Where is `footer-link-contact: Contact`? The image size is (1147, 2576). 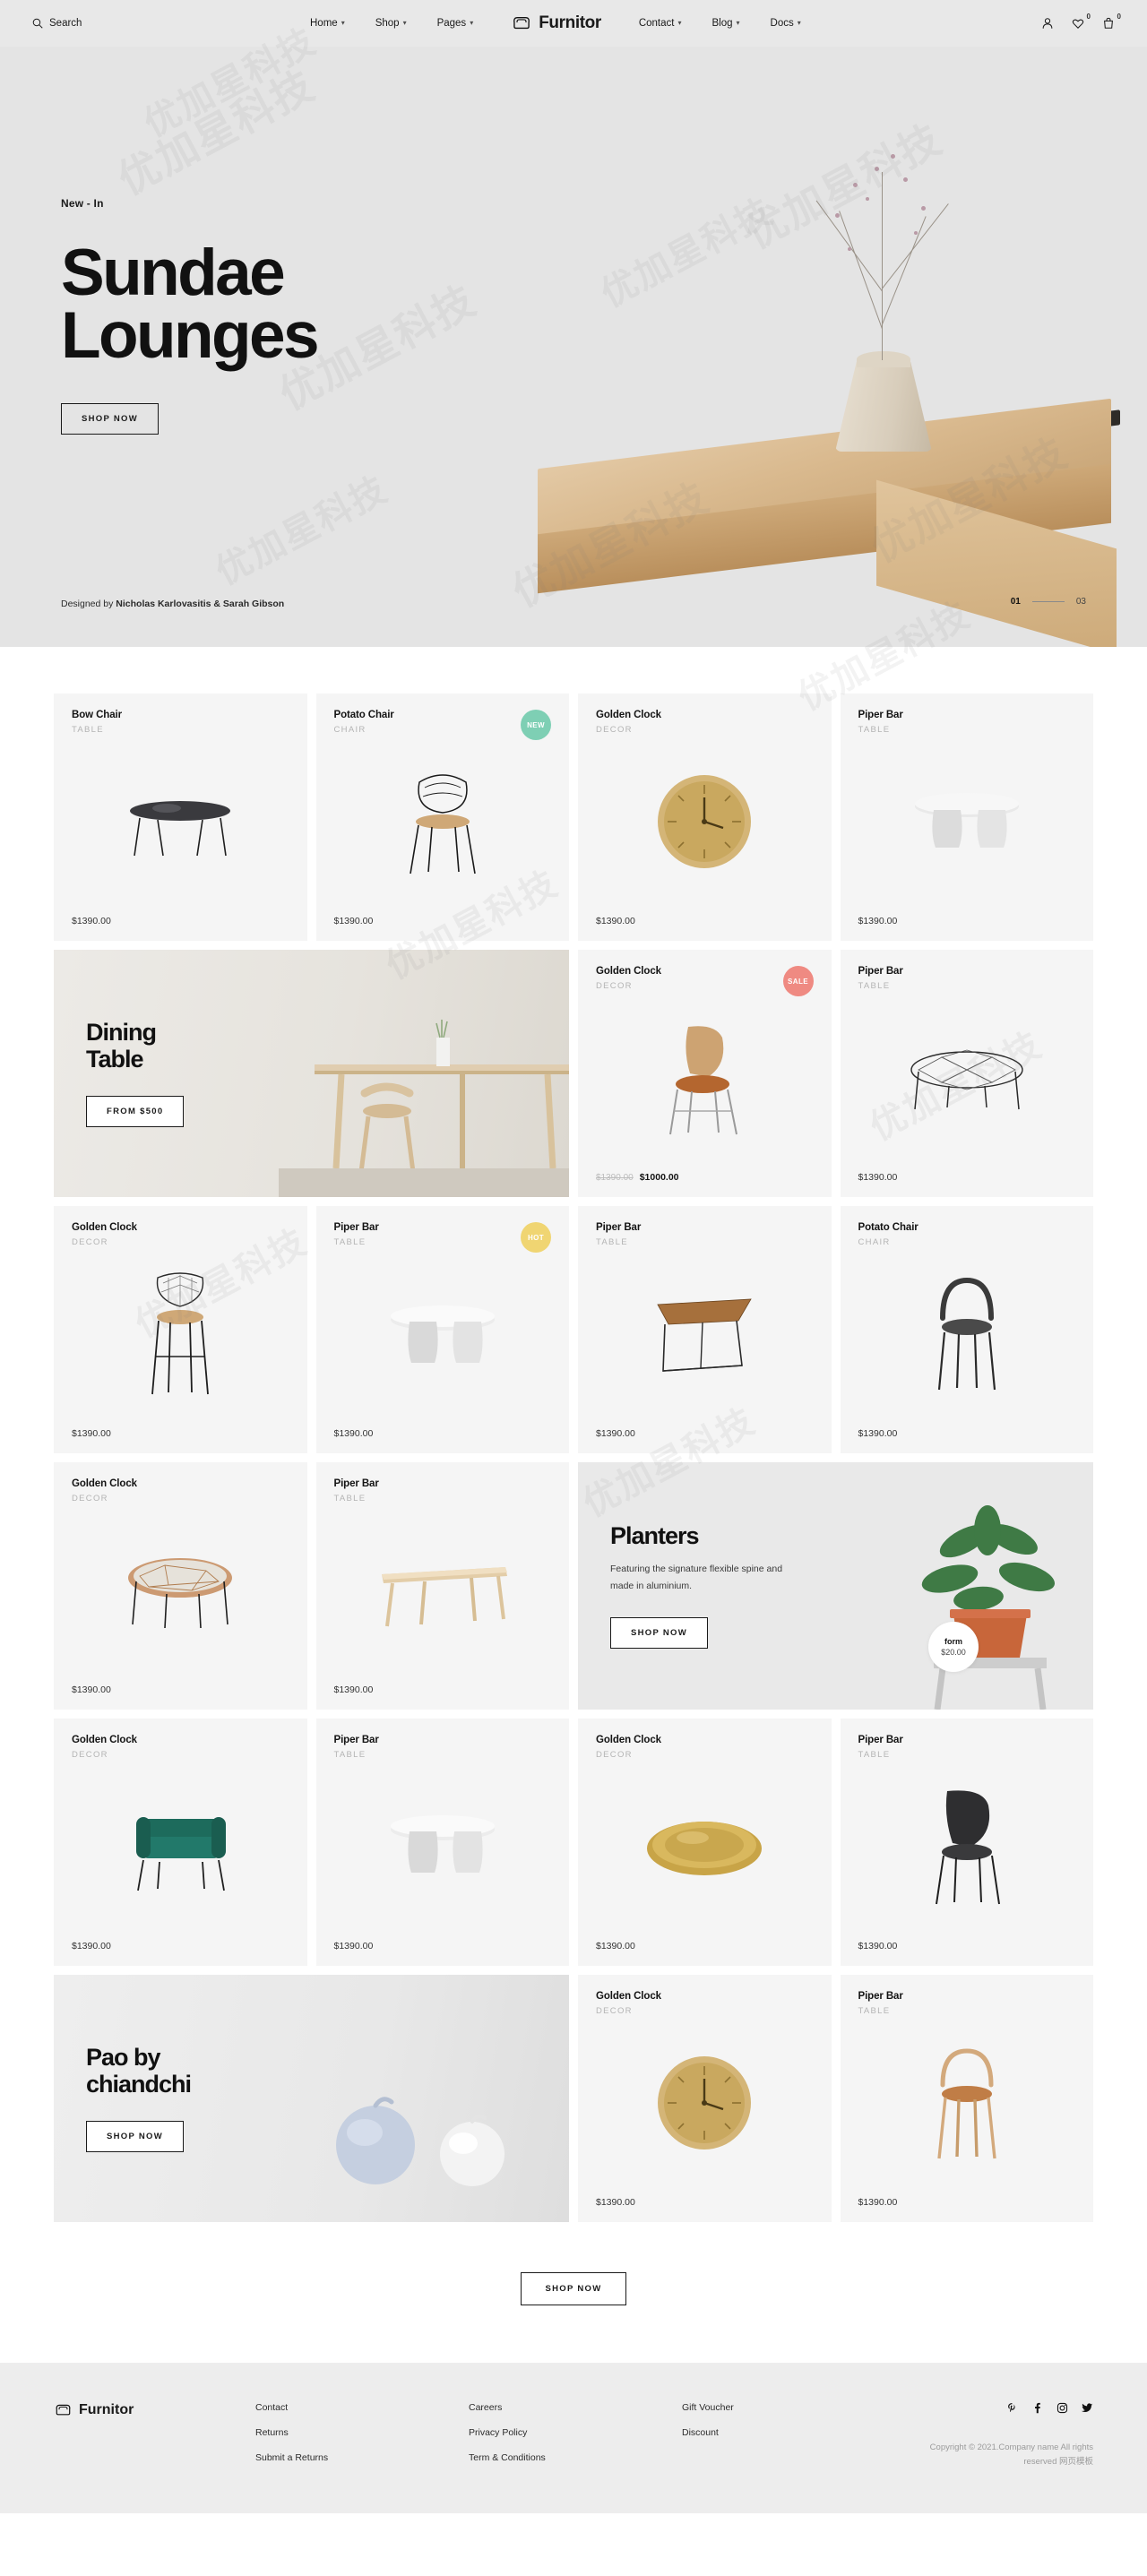 footer-link-contact: Contact is located at coordinates (362, 2407).